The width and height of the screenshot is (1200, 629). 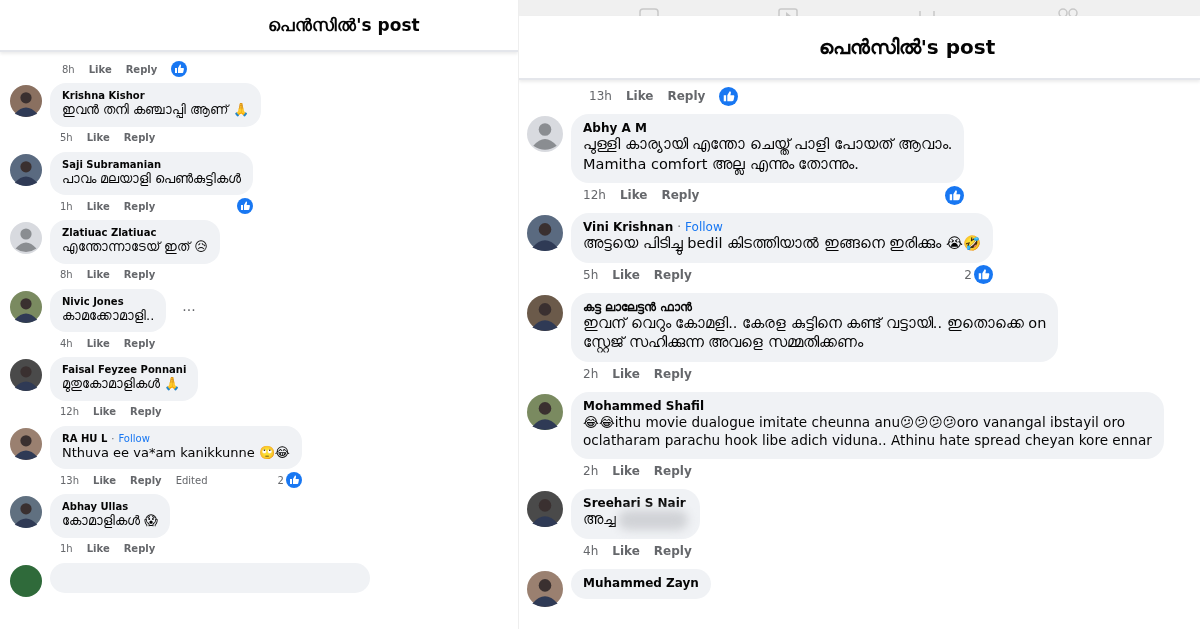 What do you see at coordinates (108, 316) in the screenshot?
I see `comment-text: കാമക്കോമാളി..` at bounding box center [108, 316].